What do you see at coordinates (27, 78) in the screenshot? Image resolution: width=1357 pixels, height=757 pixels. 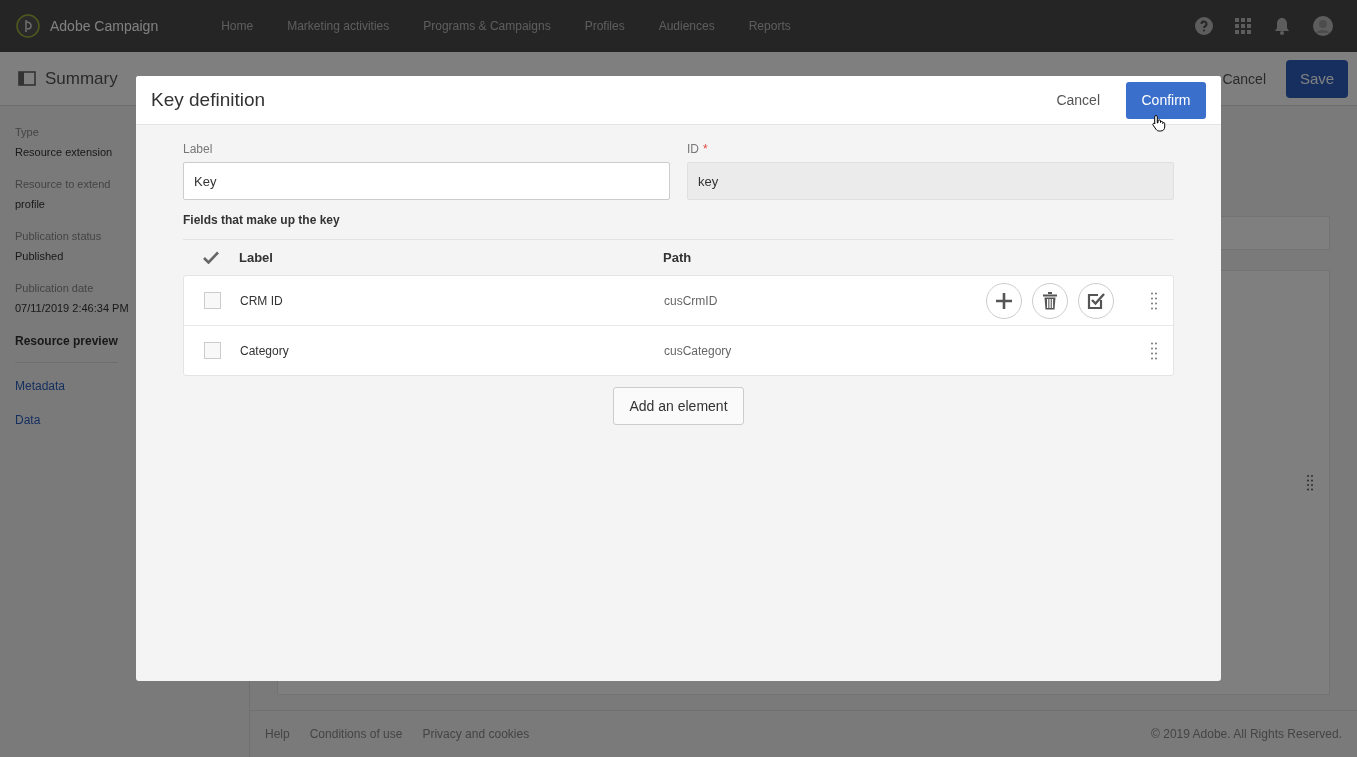 I see `panel-icon` at bounding box center [27, 78].